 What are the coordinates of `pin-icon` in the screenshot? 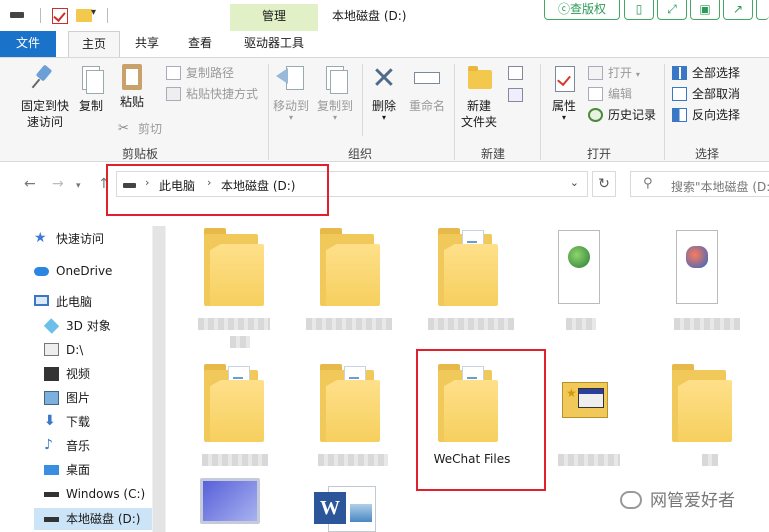 It's located at (45, 79).